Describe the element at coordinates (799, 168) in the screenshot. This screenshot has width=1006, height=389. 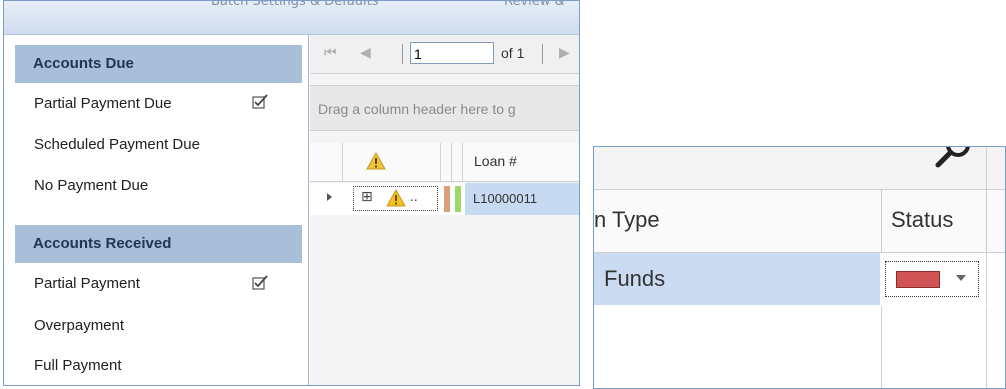
I see `toolbar-area` at that location.